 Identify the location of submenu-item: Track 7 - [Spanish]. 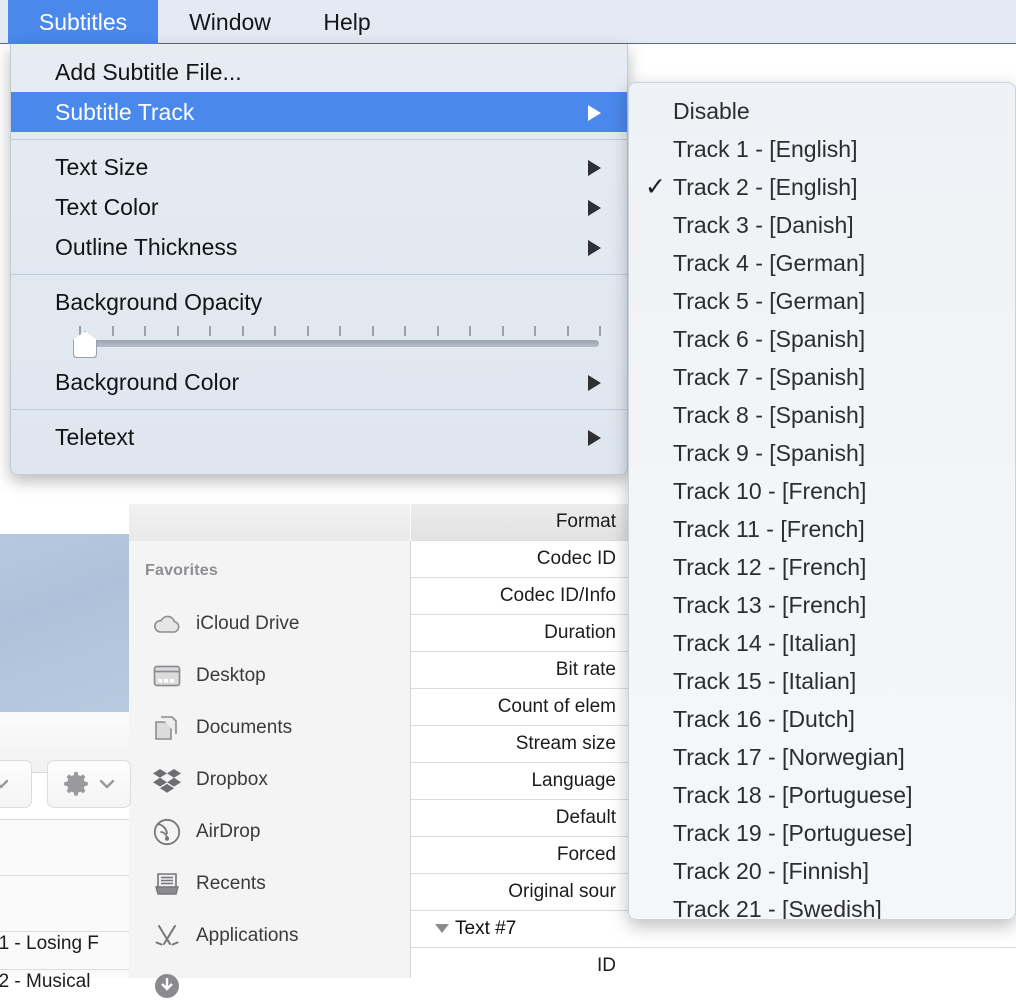
(822, 377).